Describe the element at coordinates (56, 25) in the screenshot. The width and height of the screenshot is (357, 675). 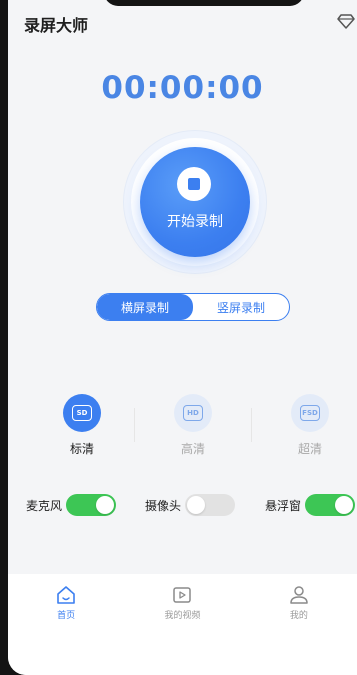
I see `app-title: 录屏大师` at that location.